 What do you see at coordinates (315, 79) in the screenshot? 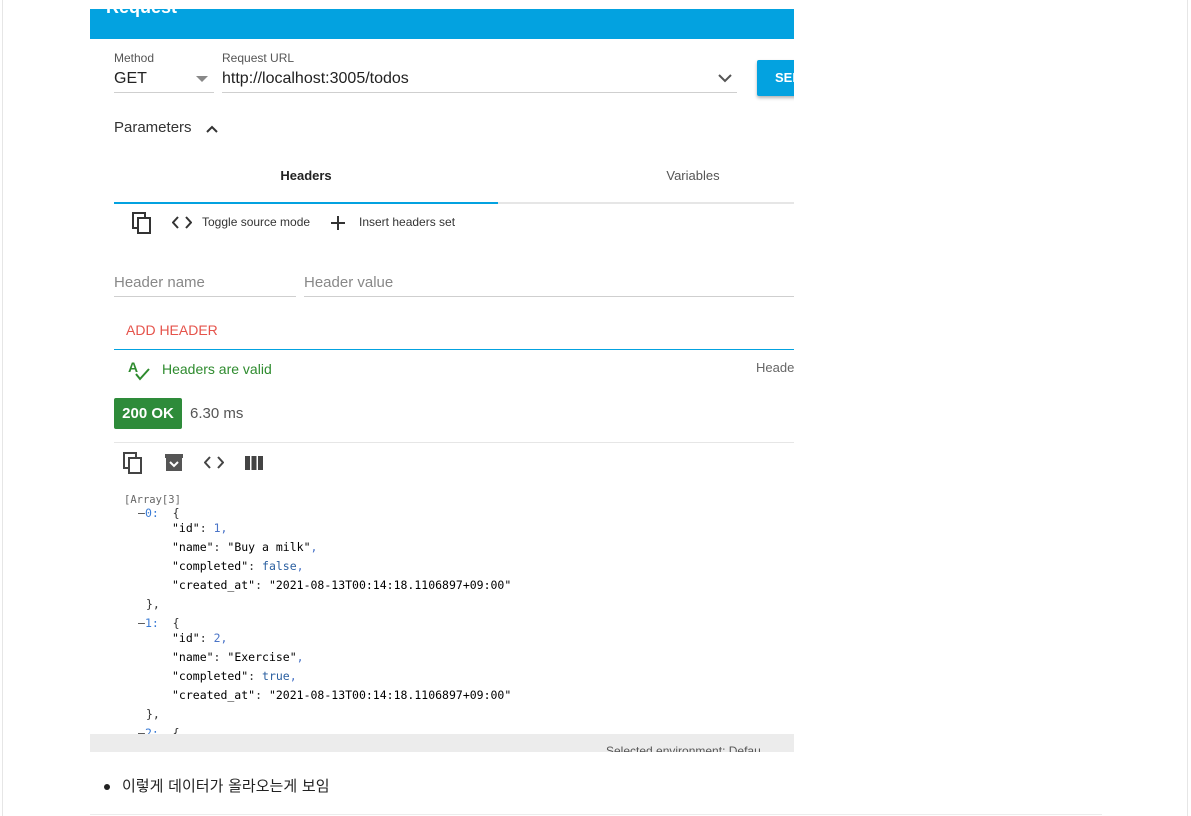
I see `url-input: http://localhost:3005/todos` at bounding box center [315, 79].